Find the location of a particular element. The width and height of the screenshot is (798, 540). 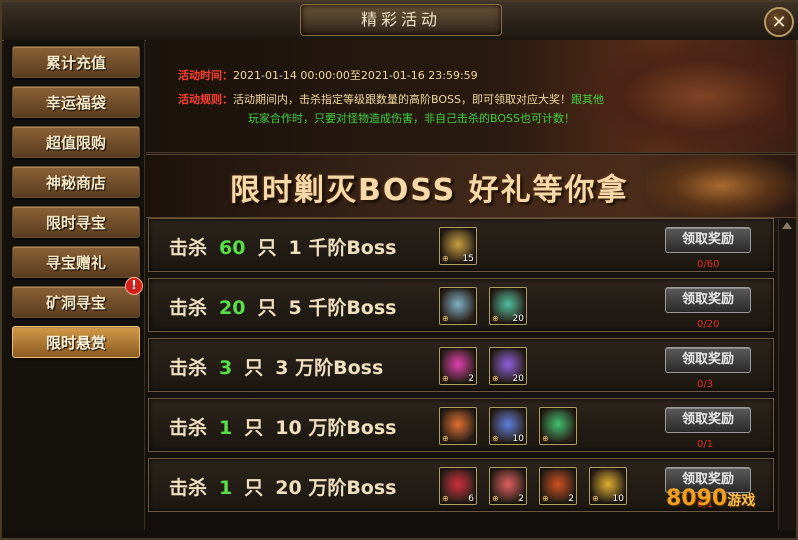

boss-level: 1 千阶Boss is located at coordinates (342, 248).